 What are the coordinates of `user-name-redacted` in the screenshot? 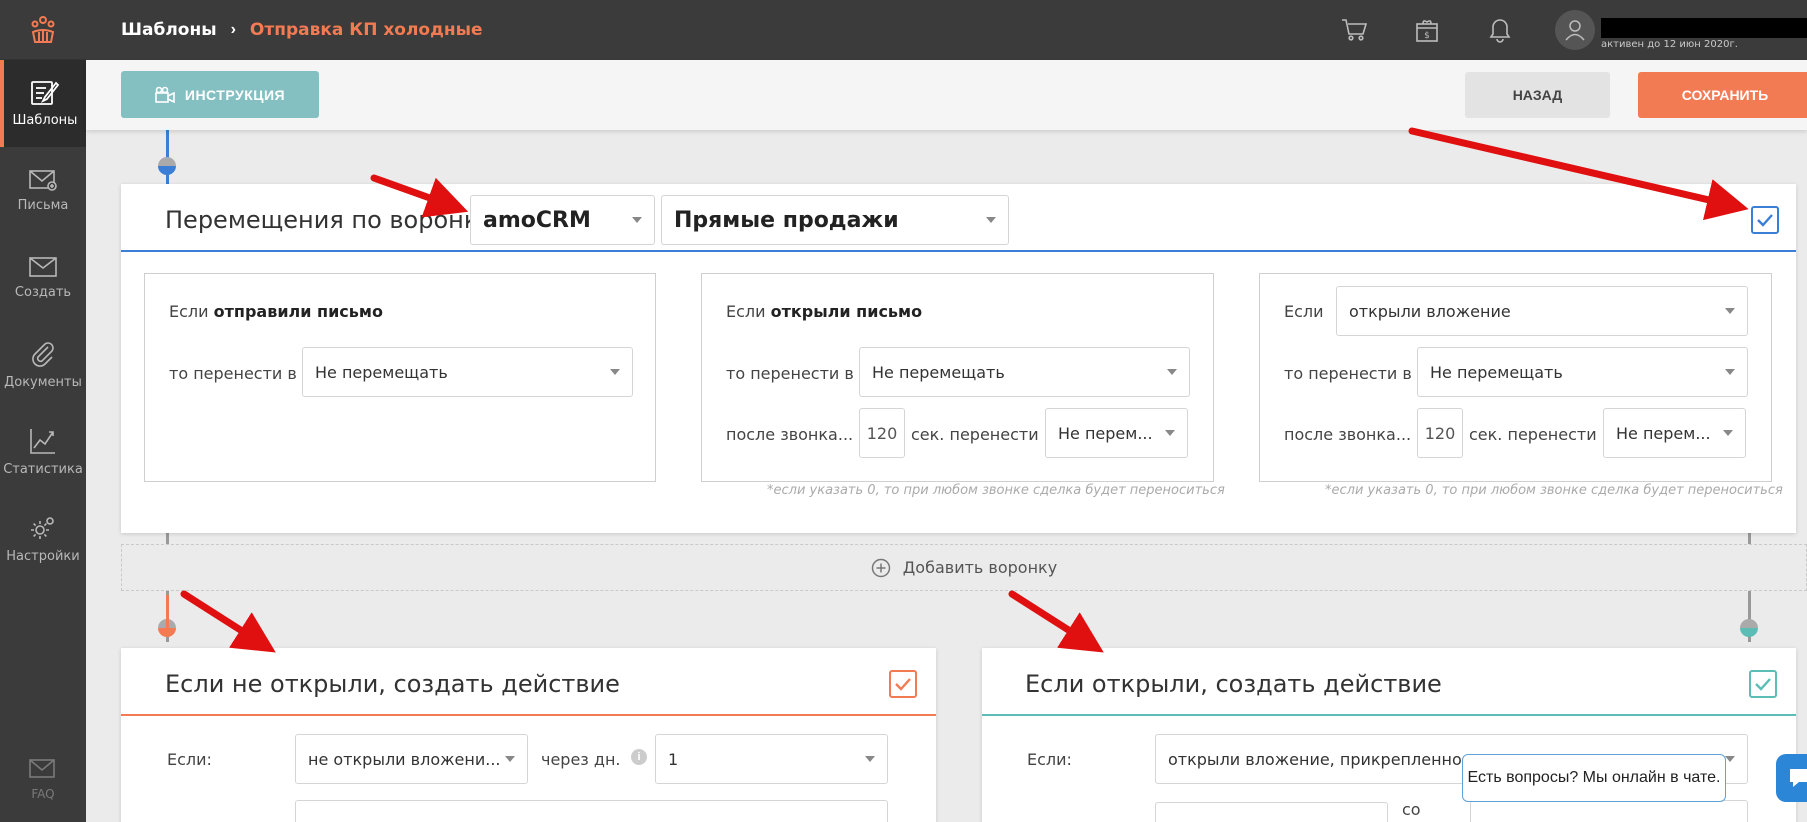 It's located at (1704, 28).